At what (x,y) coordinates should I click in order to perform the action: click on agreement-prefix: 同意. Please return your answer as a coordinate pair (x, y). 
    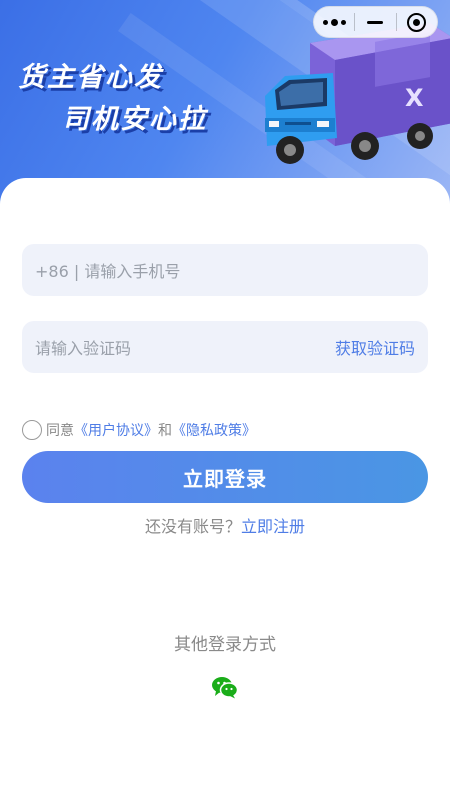
    Looking at the image, I should click on (60, 431).